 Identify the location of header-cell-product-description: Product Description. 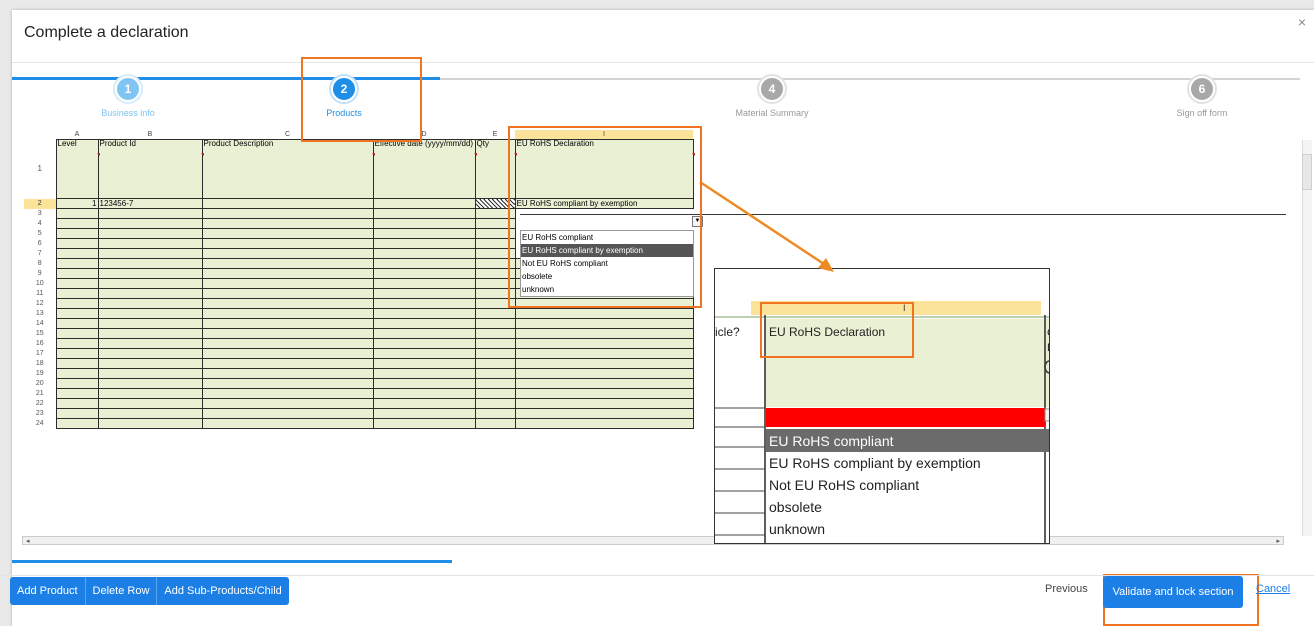
(287, 169).